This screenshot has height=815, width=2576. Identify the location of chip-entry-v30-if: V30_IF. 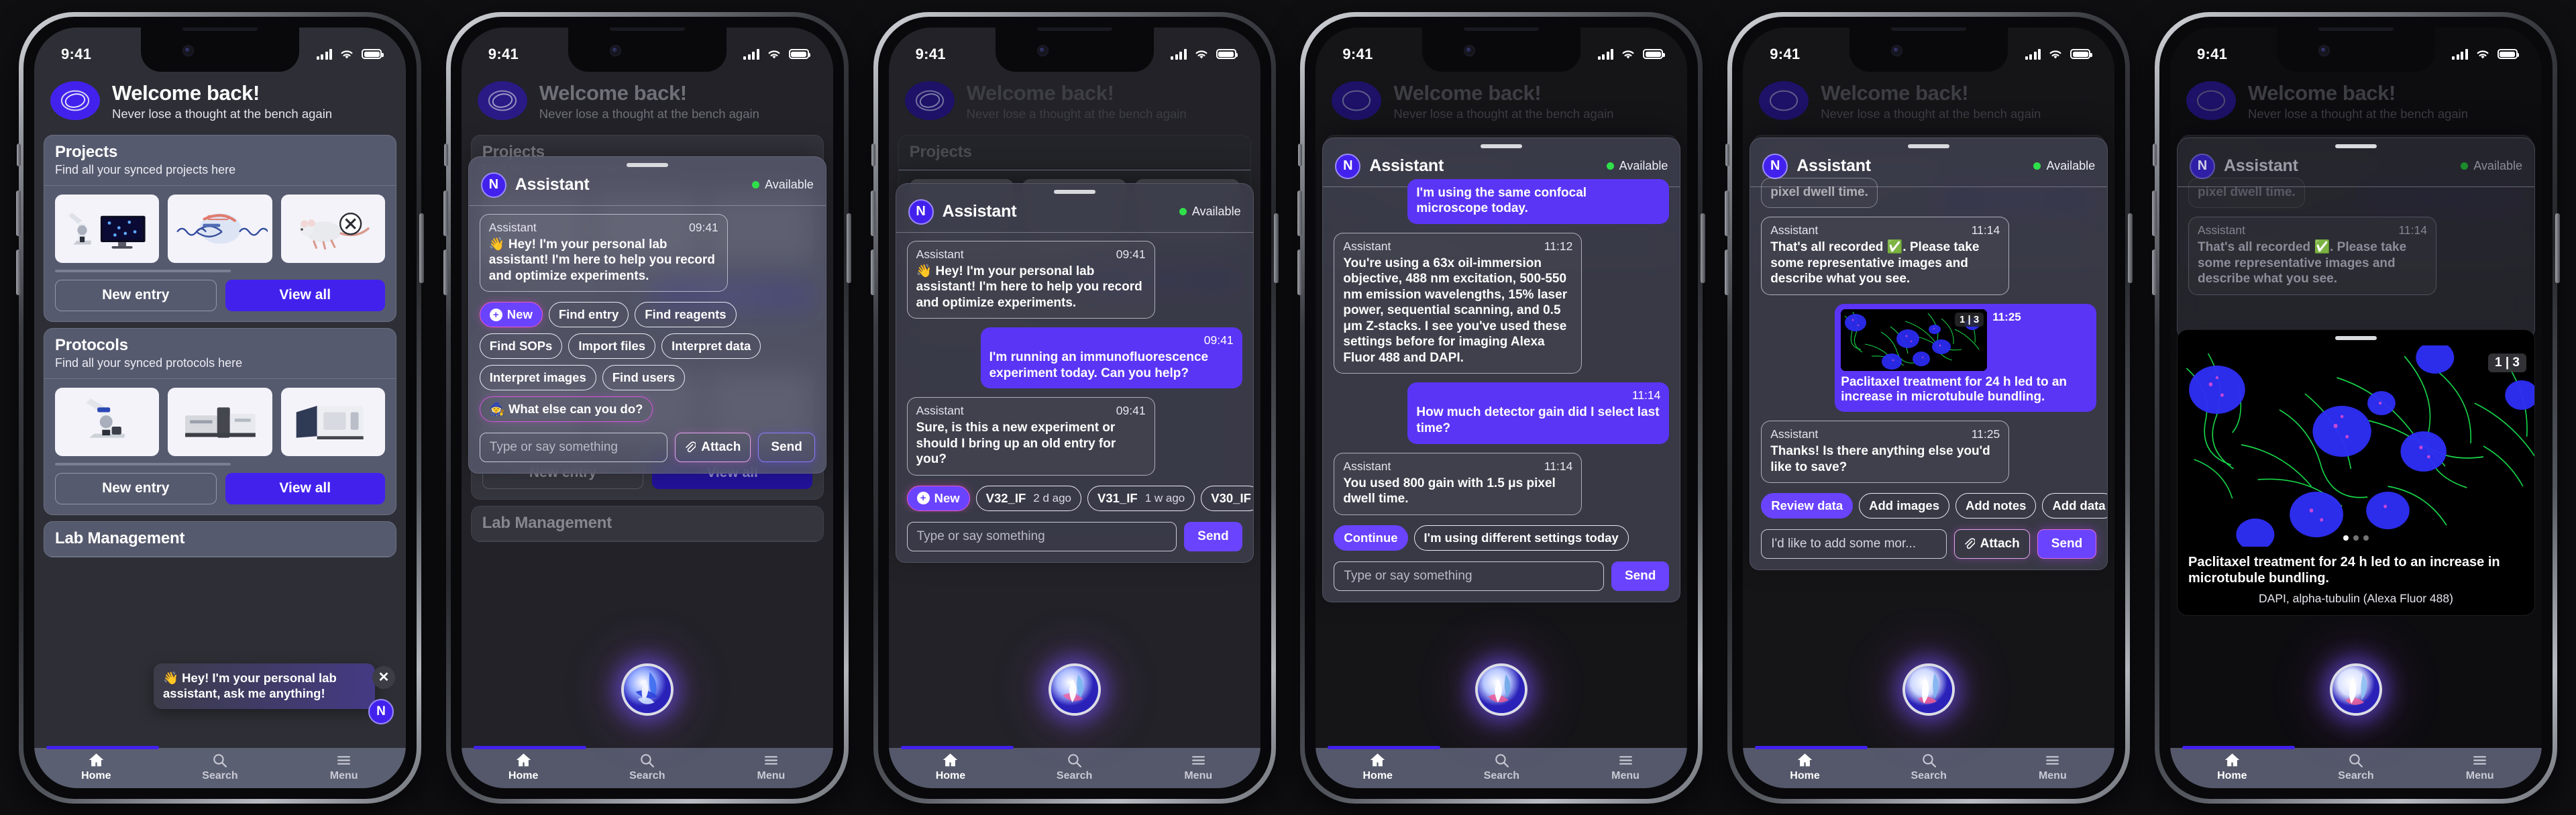
(1227, 498).